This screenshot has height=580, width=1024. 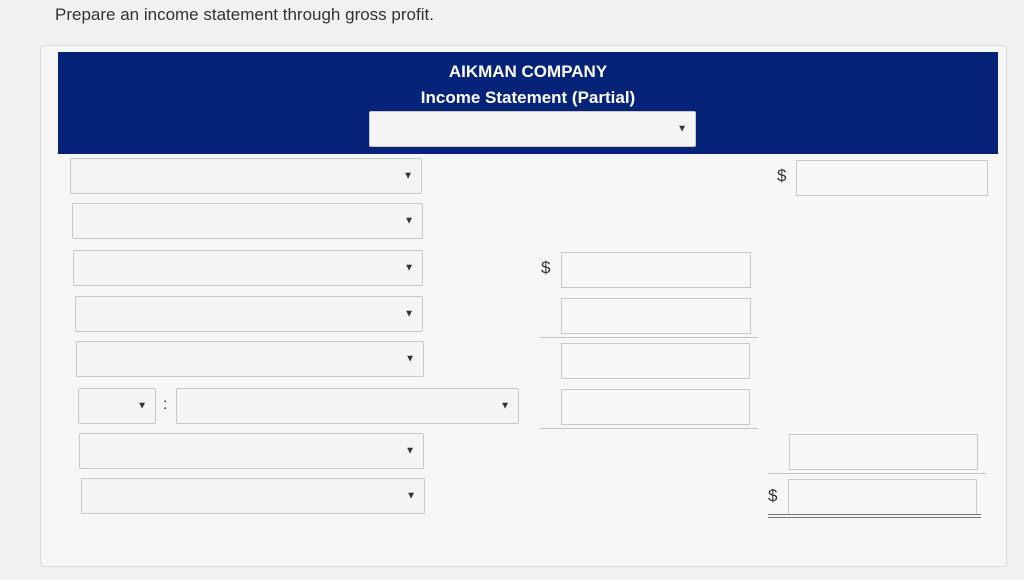 I want to click on row-5-label-select: ▼, so click(x=250, y=359).